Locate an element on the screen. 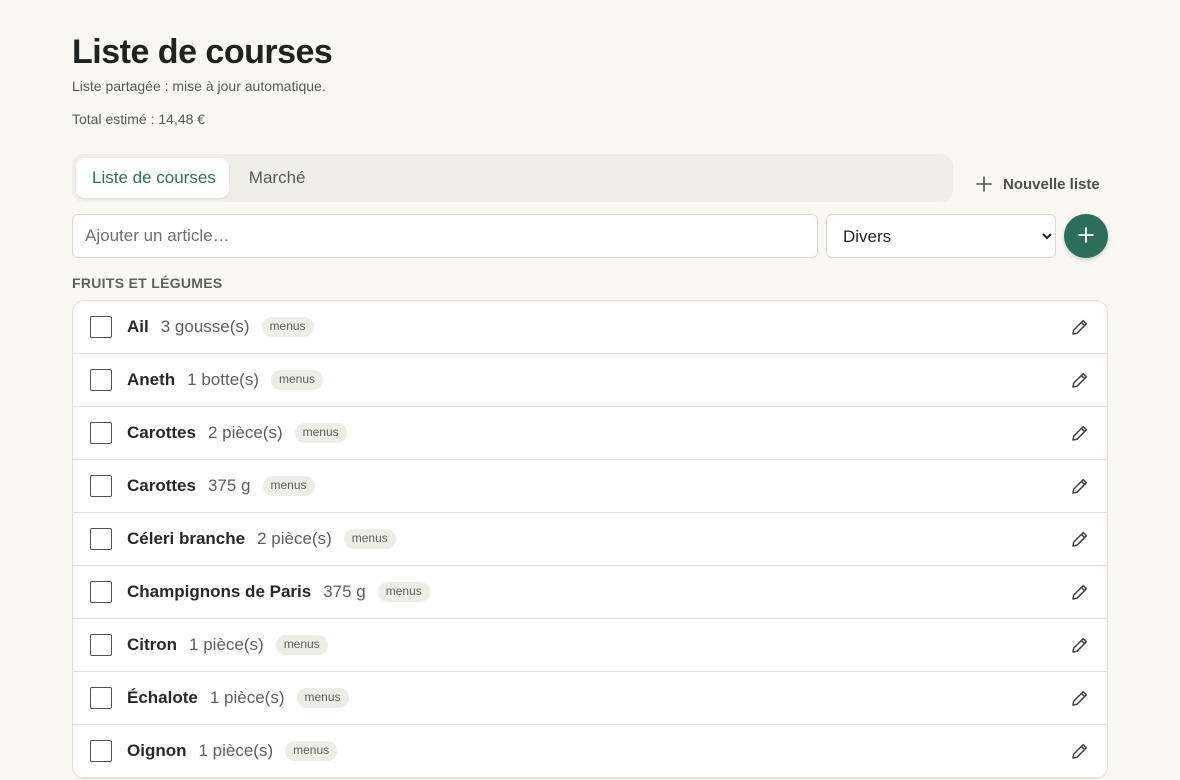  list-item: Céleri branche 2 pièce(s) menus is located at coordinates (590, 539).